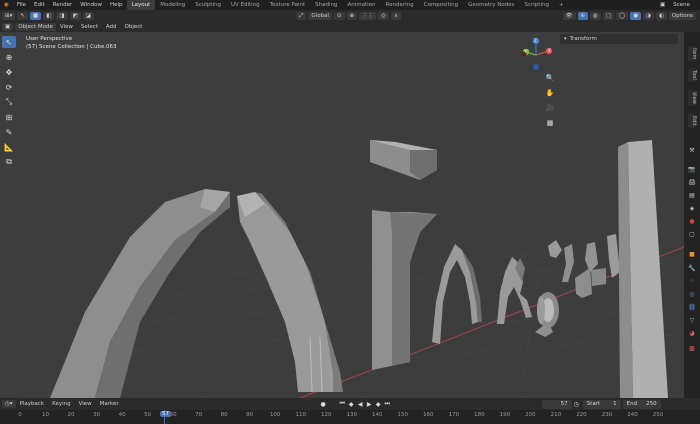  I want to click on tab-animation: Animation, so click(361, 5).